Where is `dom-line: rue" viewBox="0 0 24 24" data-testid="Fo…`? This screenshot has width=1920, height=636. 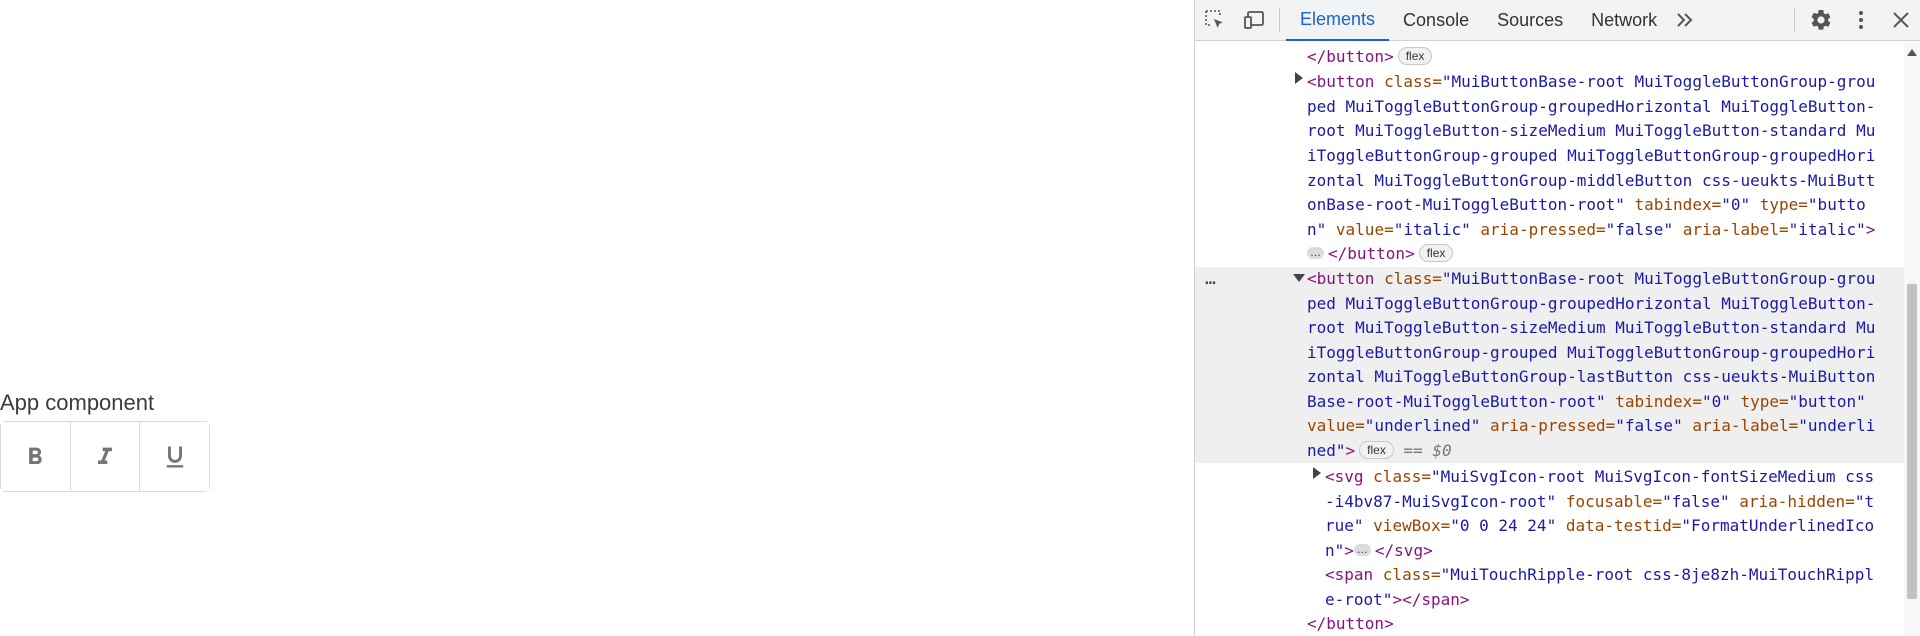
dom-line: rue" viewBox="0 0 24 24" data-testid="Fo… is located at coordinates (1600, 525).